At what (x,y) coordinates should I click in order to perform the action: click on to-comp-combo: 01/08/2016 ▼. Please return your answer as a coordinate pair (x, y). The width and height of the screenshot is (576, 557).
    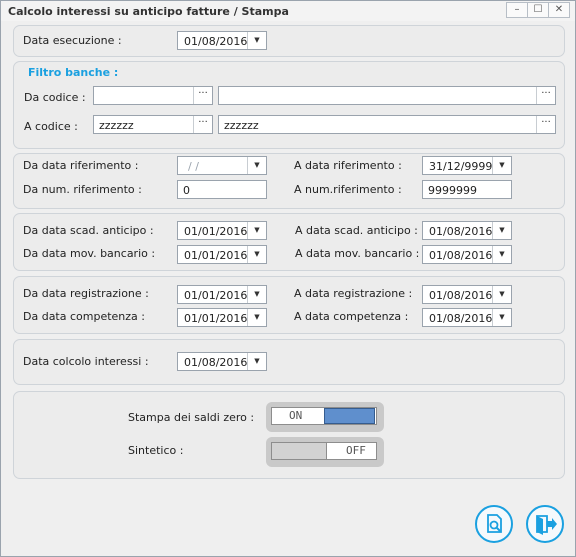
    Looking at the image, I should click on (467, 317).